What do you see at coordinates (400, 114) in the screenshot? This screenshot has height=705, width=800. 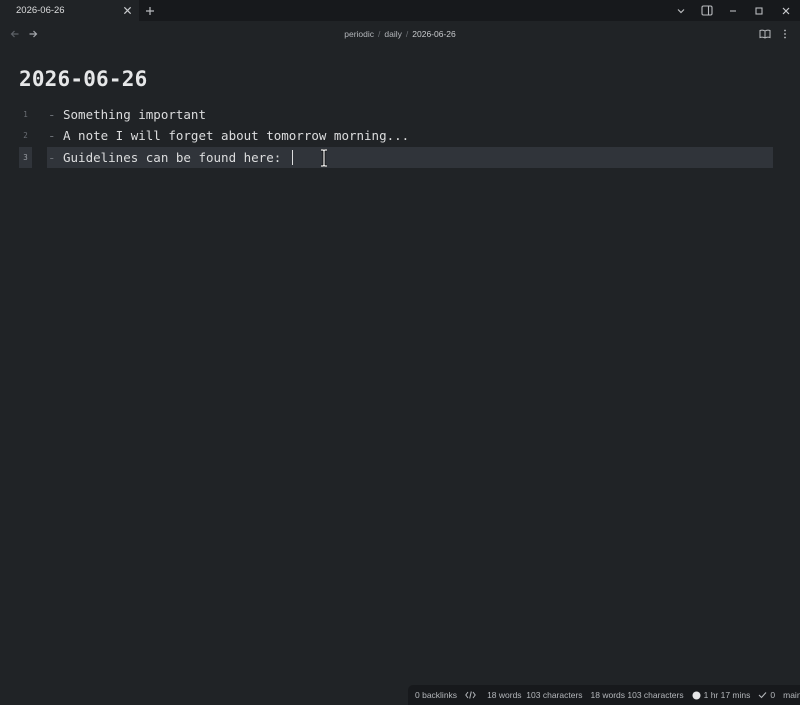 I see `editor-line: 1 - Something important` at bounding box center [400, 114].